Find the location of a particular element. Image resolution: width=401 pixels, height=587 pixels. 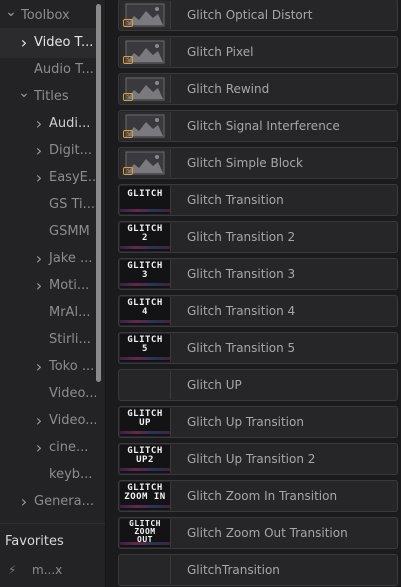

tree-item-label: Toolbox is located at coordinates (45, 15).